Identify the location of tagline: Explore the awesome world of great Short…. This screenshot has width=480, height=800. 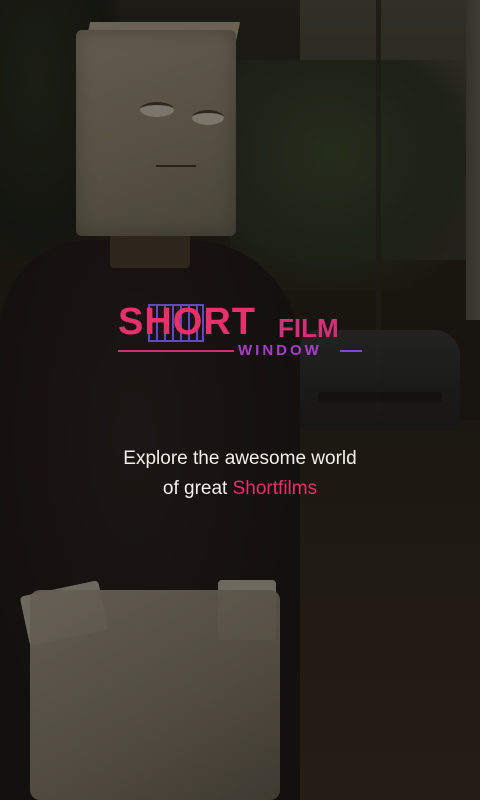
(240, 474).